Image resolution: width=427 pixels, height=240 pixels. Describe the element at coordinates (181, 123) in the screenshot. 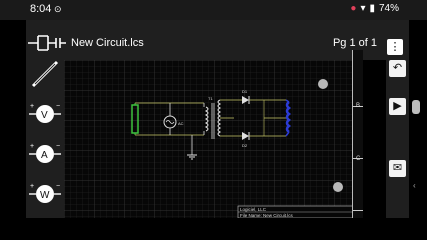

I see `source-label: AC` at that location.